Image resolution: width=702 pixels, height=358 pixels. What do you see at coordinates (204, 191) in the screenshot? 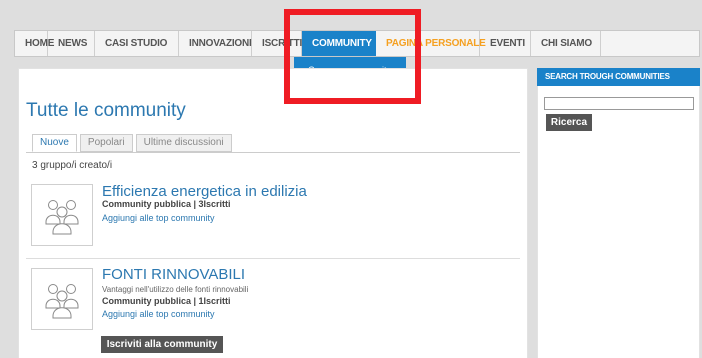
I see `community-title: Efficienza energetica in edilizia` at bounding box center [204, 191].